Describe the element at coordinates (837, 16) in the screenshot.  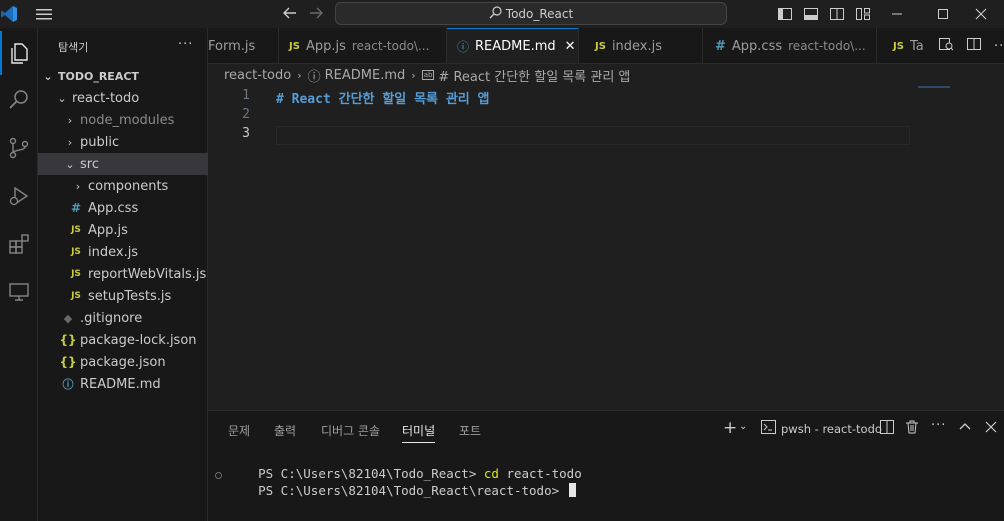
I see `toggle-secondary-sidebar-icon` at that location.